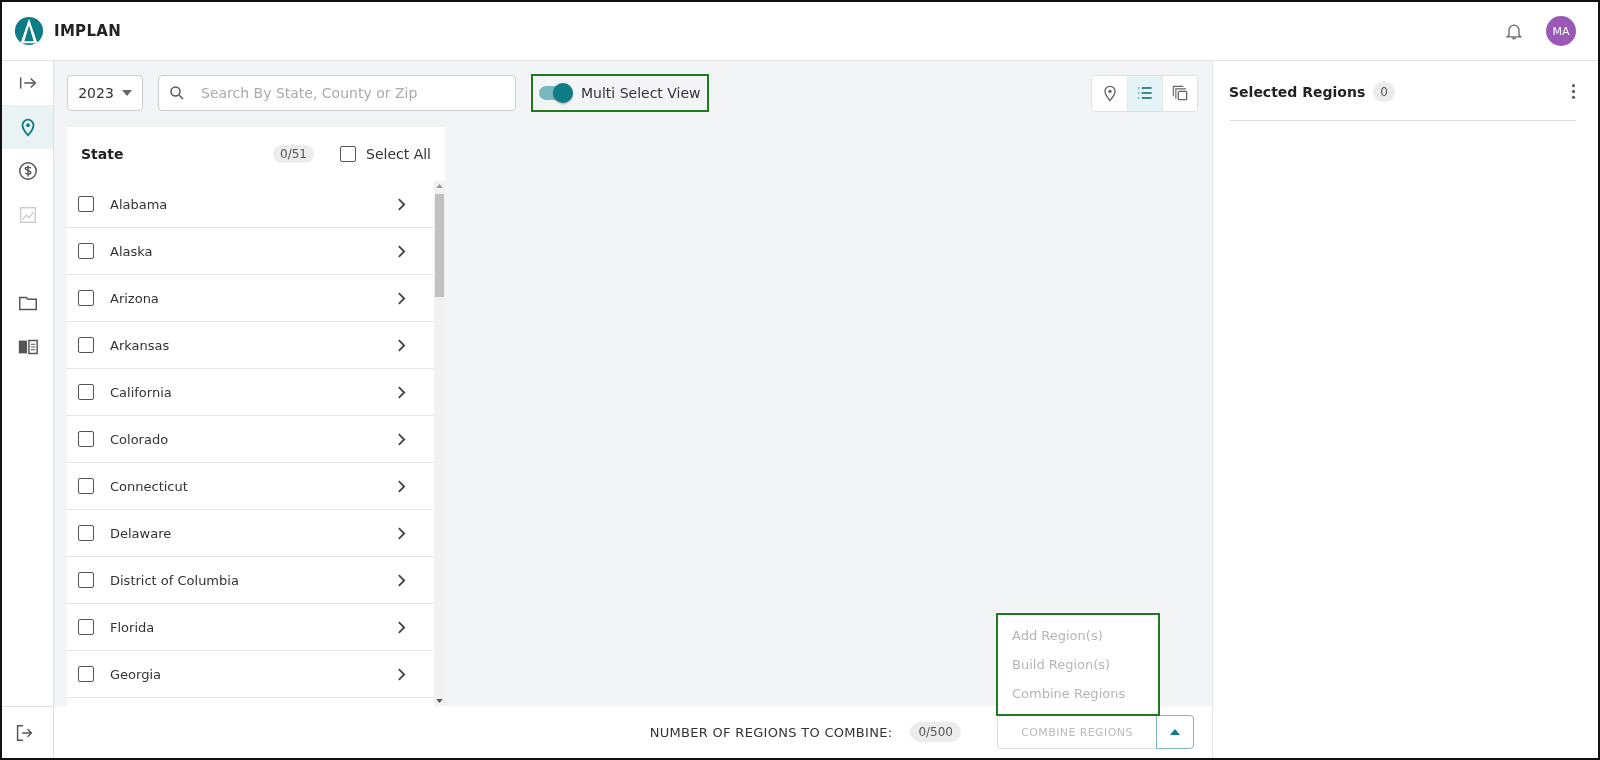 The height and width of the screenshot is (760, 1600). Describe the element at coordinates (250, 298) in the screenshot. I see `state-row: Arizona` at that location.